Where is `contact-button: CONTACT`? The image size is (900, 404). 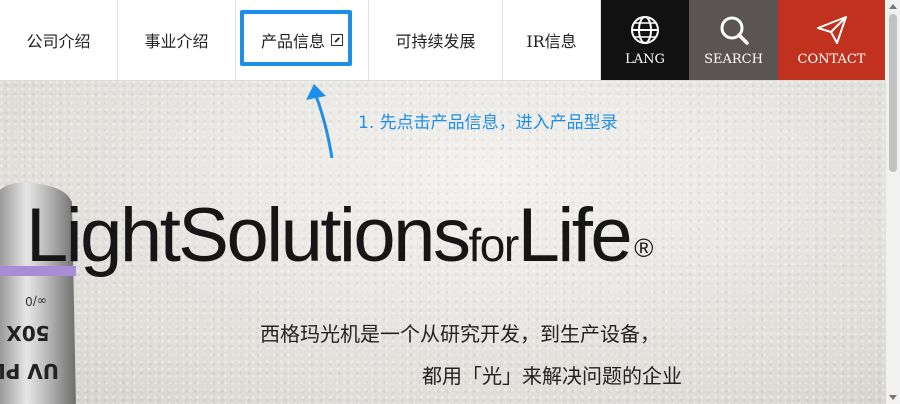 contact-button: CONTACT is located at coordinates (831, 40).